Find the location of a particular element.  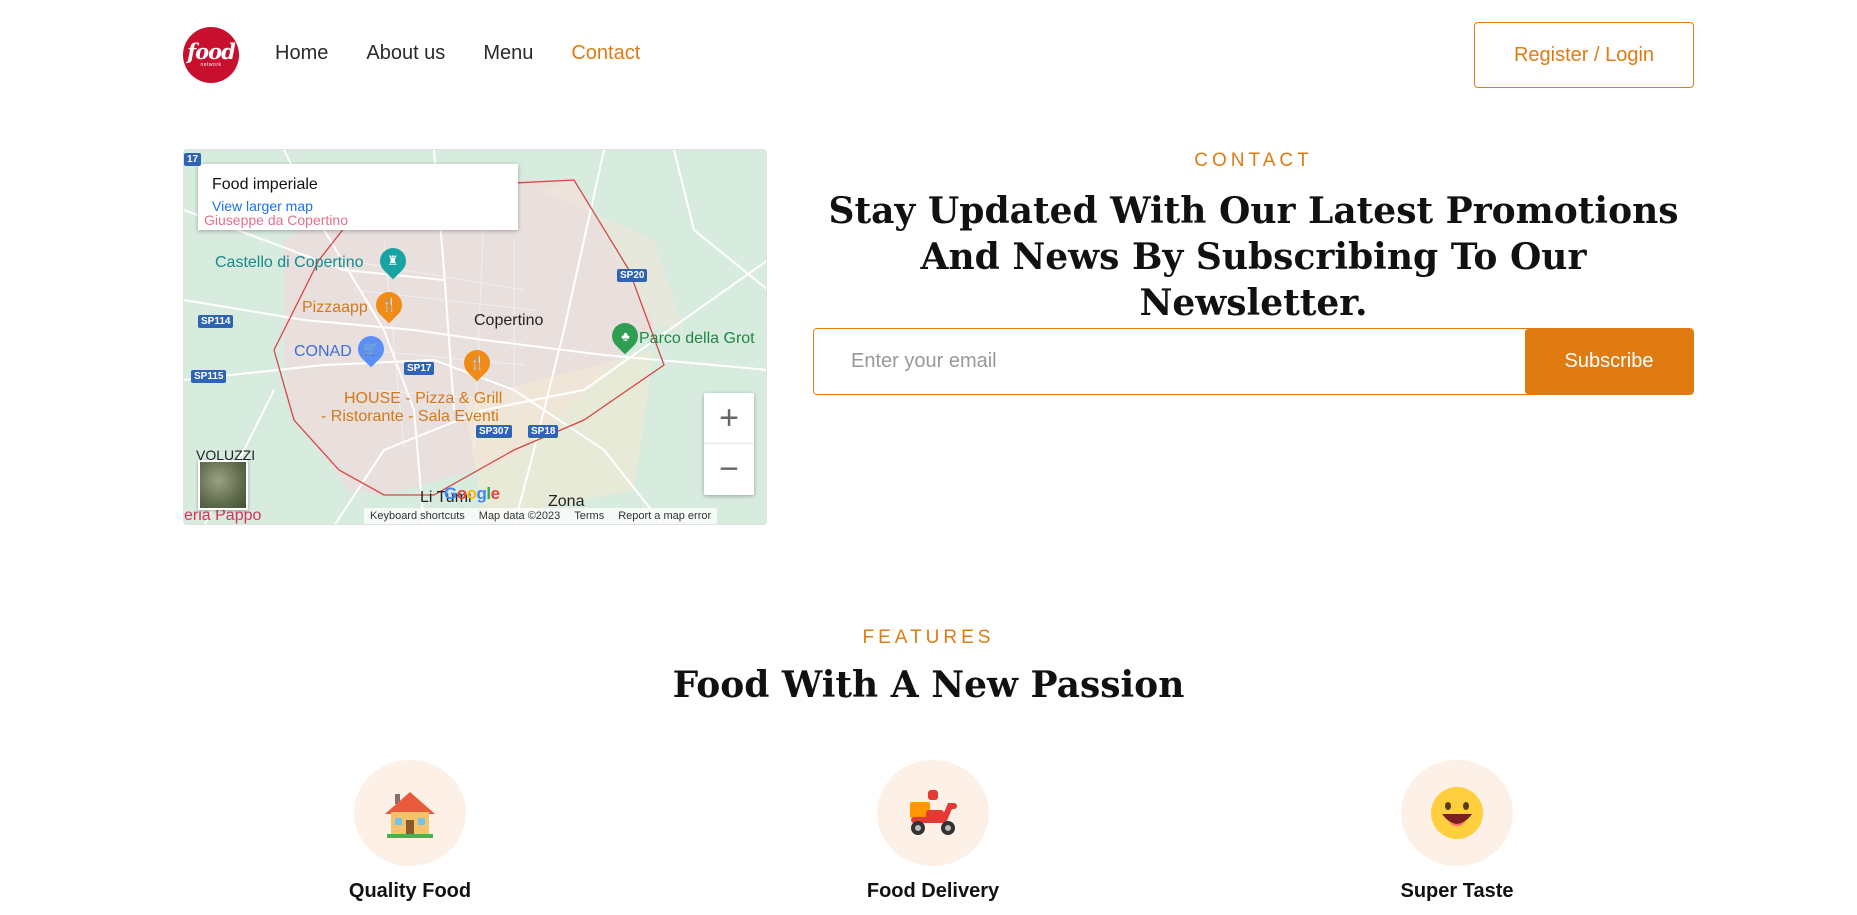

food-network-logo: food network is located at coordinates (211, 55).